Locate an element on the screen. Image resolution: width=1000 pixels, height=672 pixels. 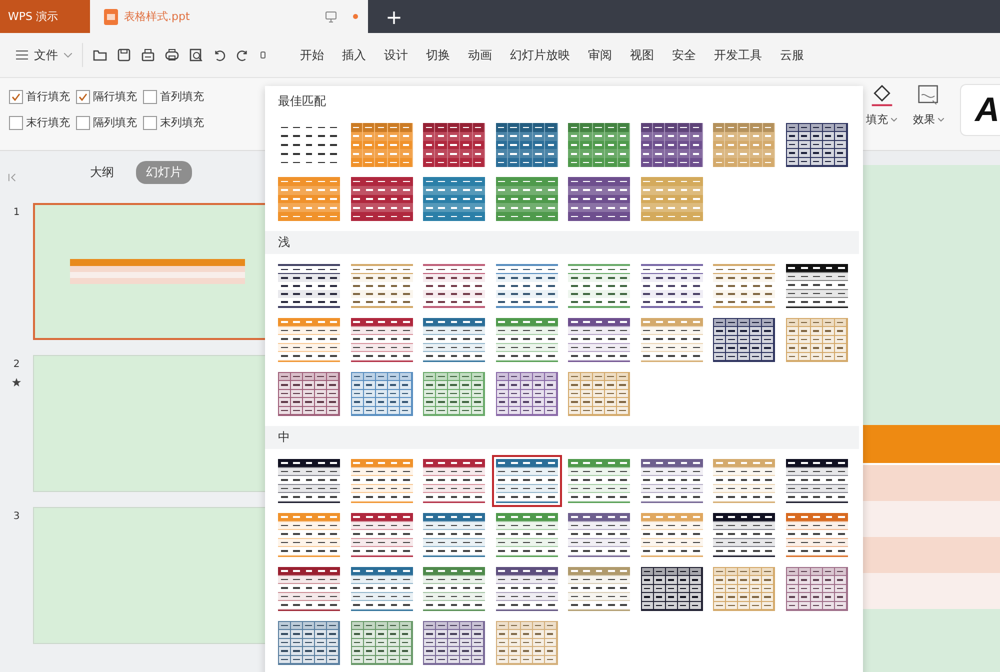
menu-tab: 幻灯片放映 is located at coordinates (540, 55).